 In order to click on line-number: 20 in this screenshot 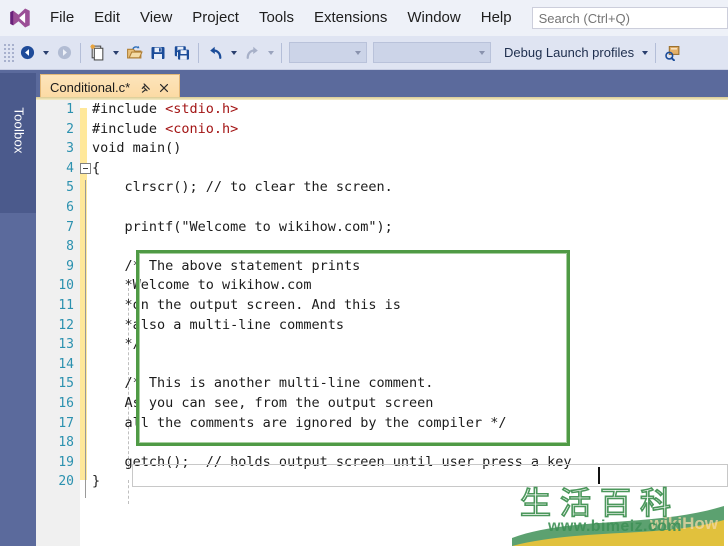, I will do `click(66, 482)`.